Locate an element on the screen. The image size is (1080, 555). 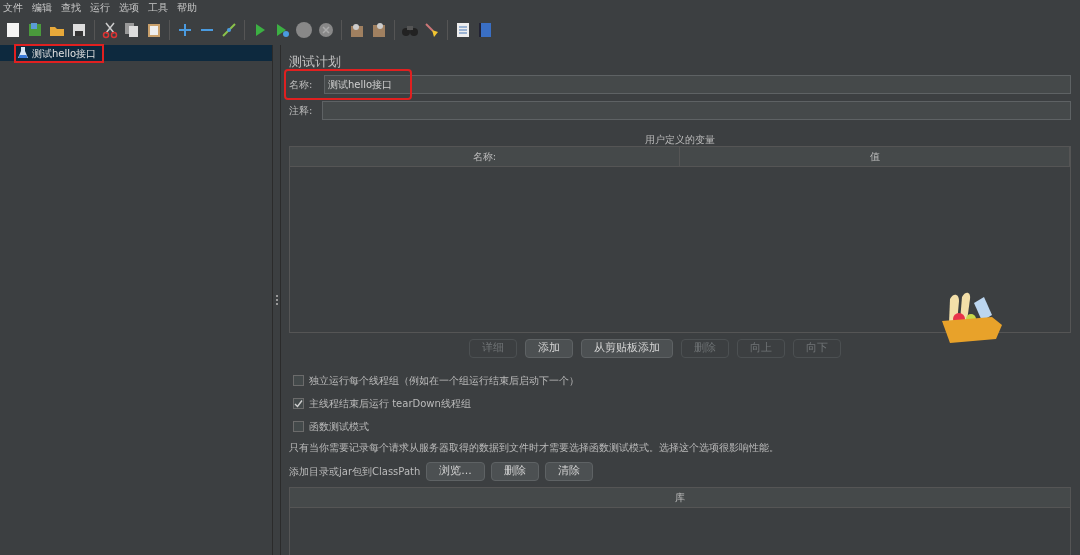
broom-icon is located at coordinates (432, 30).